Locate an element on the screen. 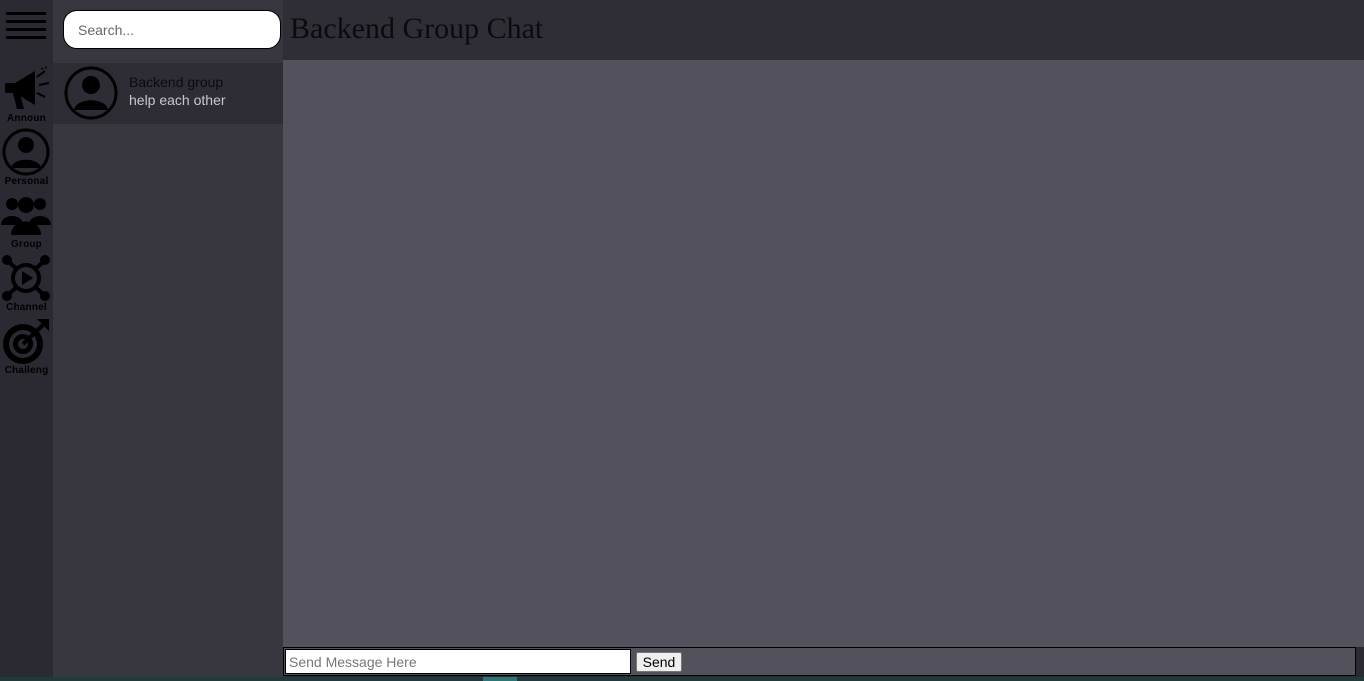 Image resolution: width=1364 pixels, height=681 pixels. sidebar-item-label: Group is located at coordinates (26, 244).